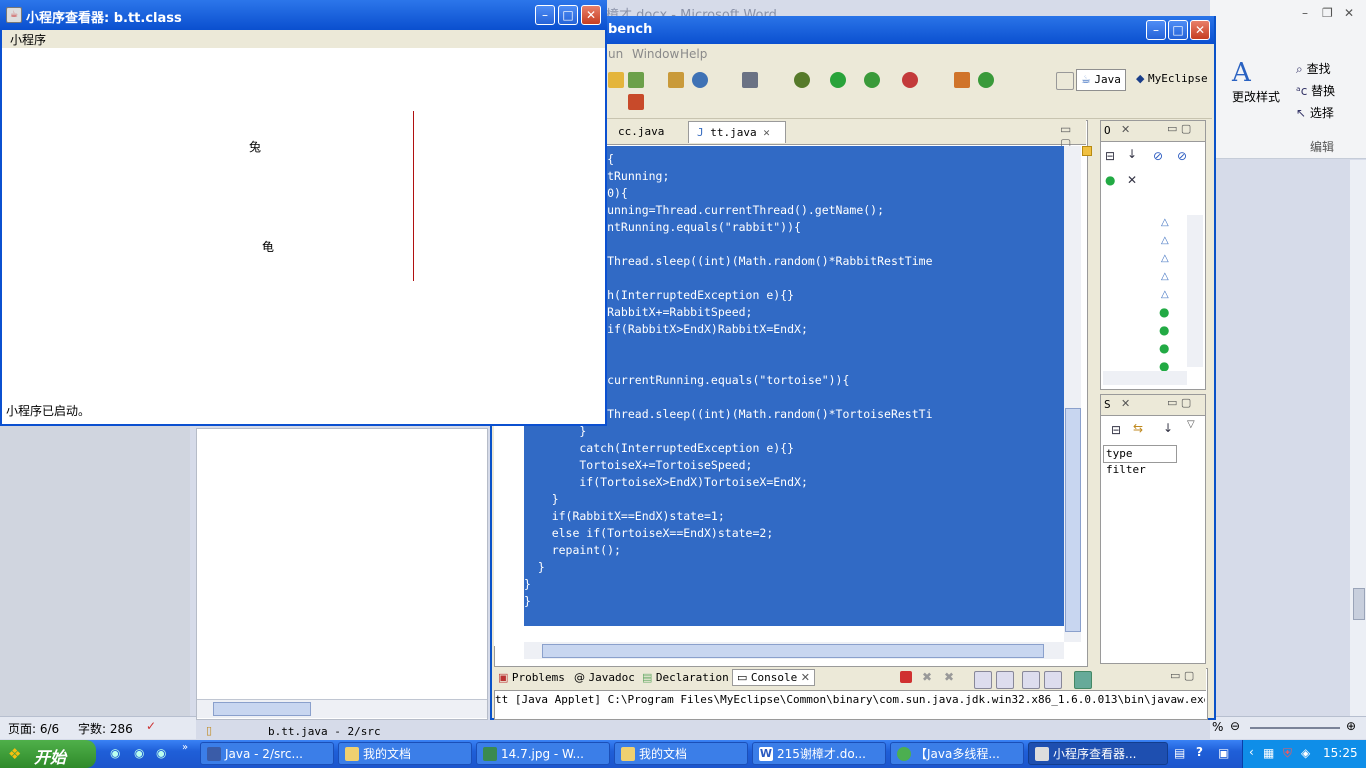 The height and width of the screenshot is (768, 1366). I want to click on stop-server-icon, so click(910, 80).